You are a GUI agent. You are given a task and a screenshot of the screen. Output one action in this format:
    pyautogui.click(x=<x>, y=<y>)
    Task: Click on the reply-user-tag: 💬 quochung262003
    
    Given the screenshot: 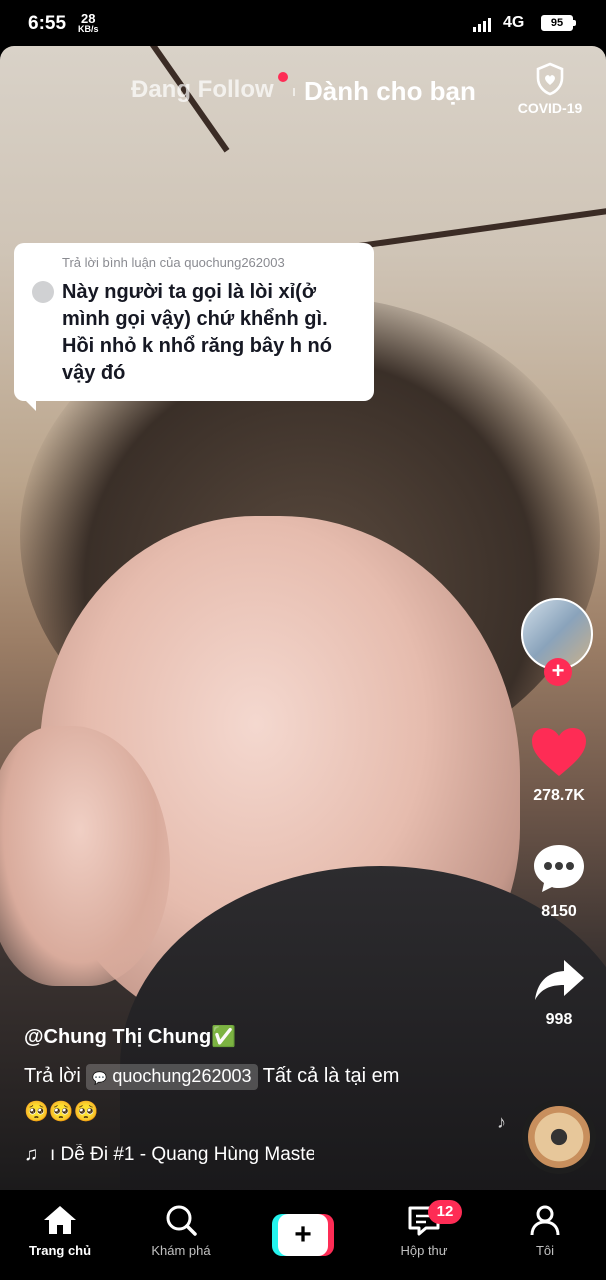 What is the action you would take?
    pyautogui.click(x=172, y=1077)
    